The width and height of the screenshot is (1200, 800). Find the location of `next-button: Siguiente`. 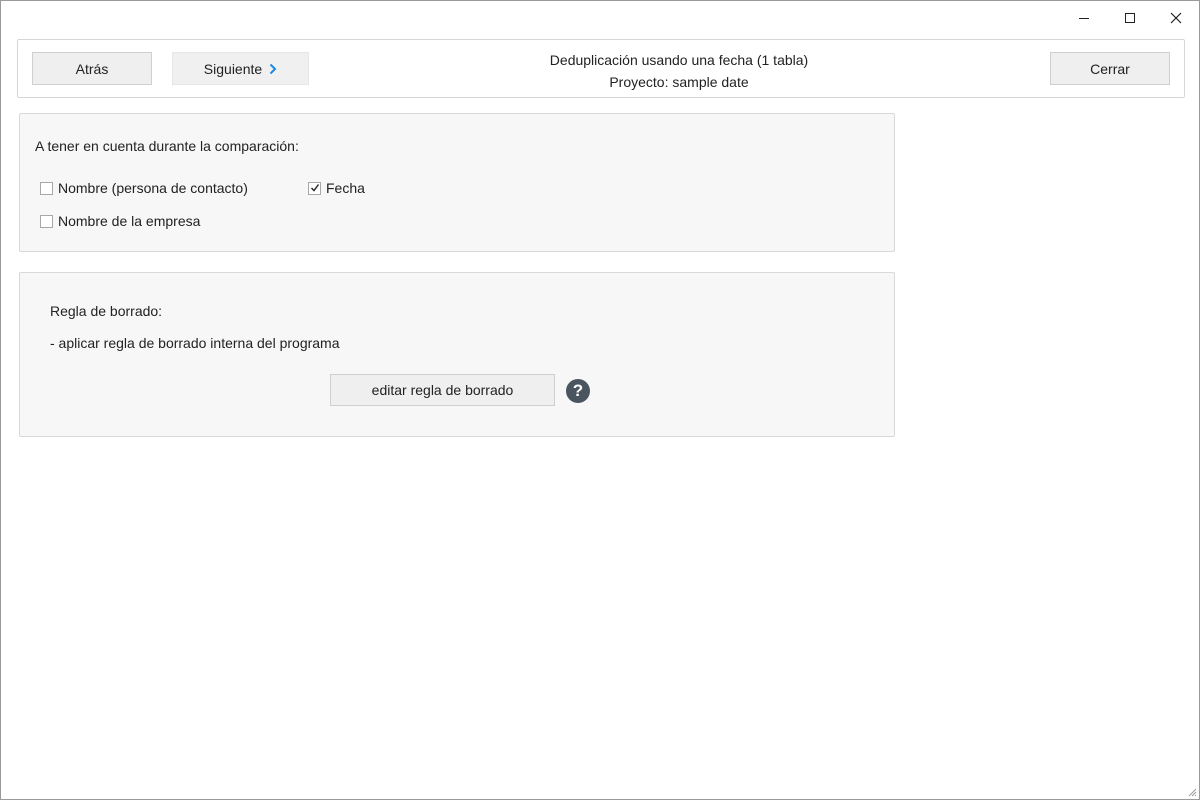

next-button: Siguiente is located at coordinates (240, 68).